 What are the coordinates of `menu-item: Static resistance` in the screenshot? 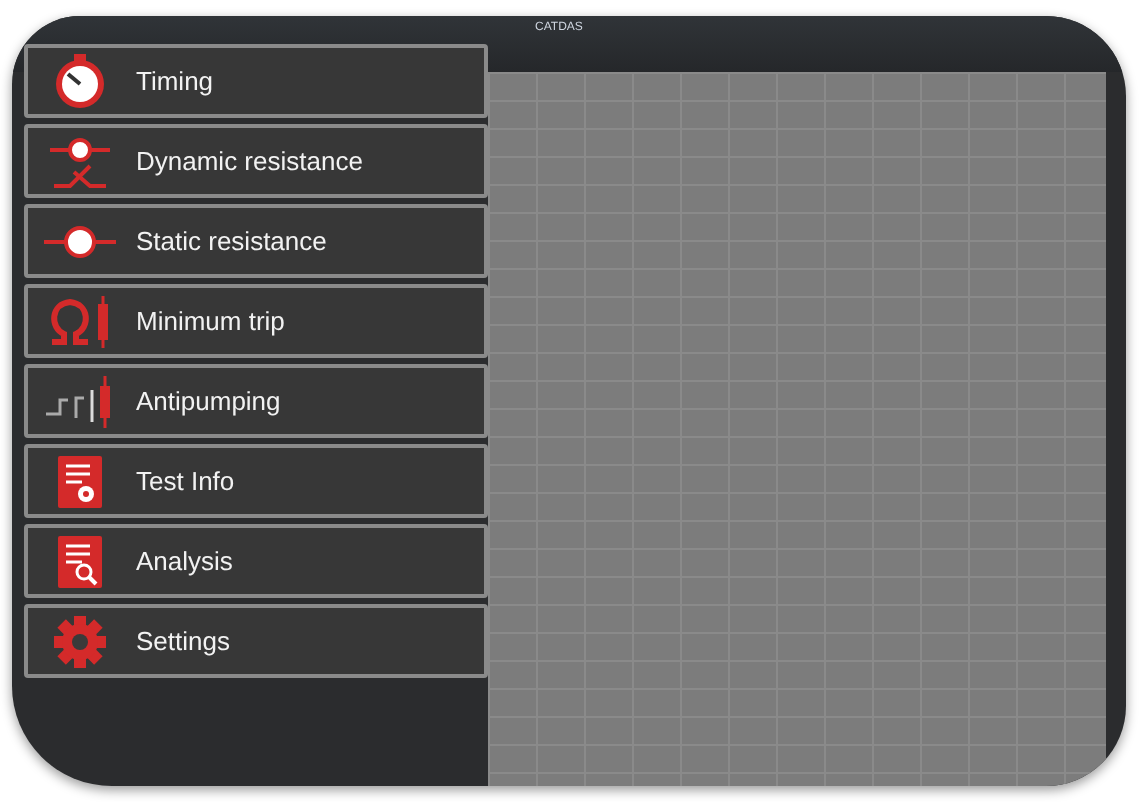 It's located at (256, 241).